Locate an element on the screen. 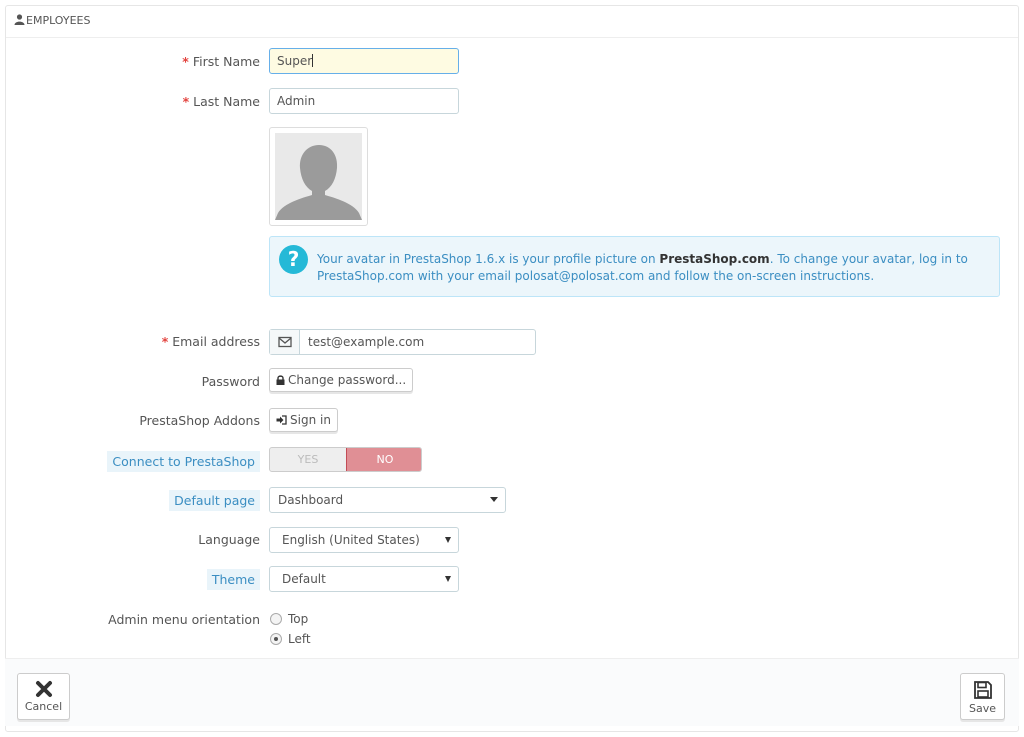  language-label: Language is located at coordinates (229, 539).